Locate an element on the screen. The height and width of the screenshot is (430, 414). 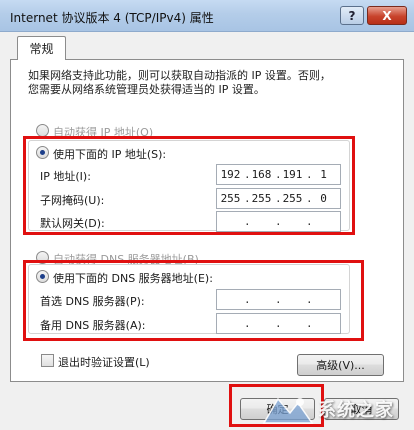
close-icon: X is located at coordinates (387, 15).